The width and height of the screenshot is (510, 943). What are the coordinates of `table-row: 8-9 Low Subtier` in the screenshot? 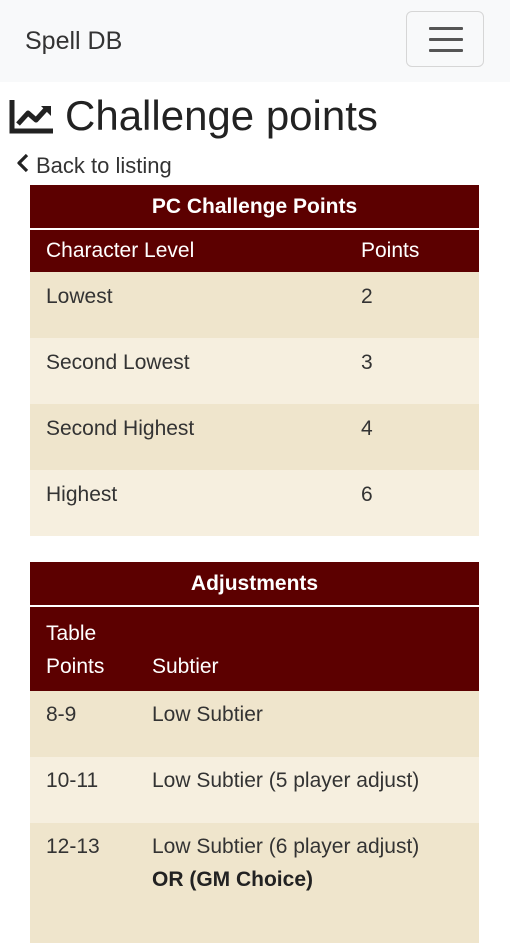 It's located at (254, 724).